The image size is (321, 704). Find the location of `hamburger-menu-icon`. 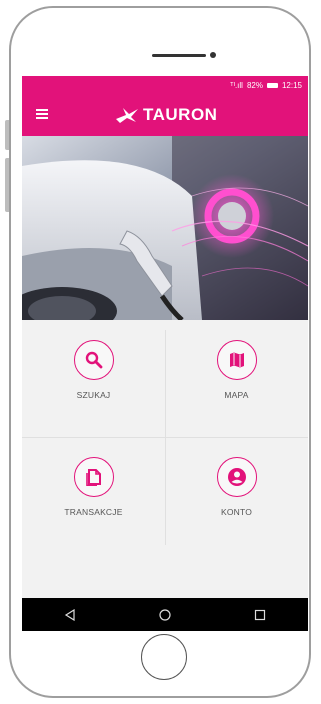

hamburger-menu-icon is located at coordinates (42, 114).